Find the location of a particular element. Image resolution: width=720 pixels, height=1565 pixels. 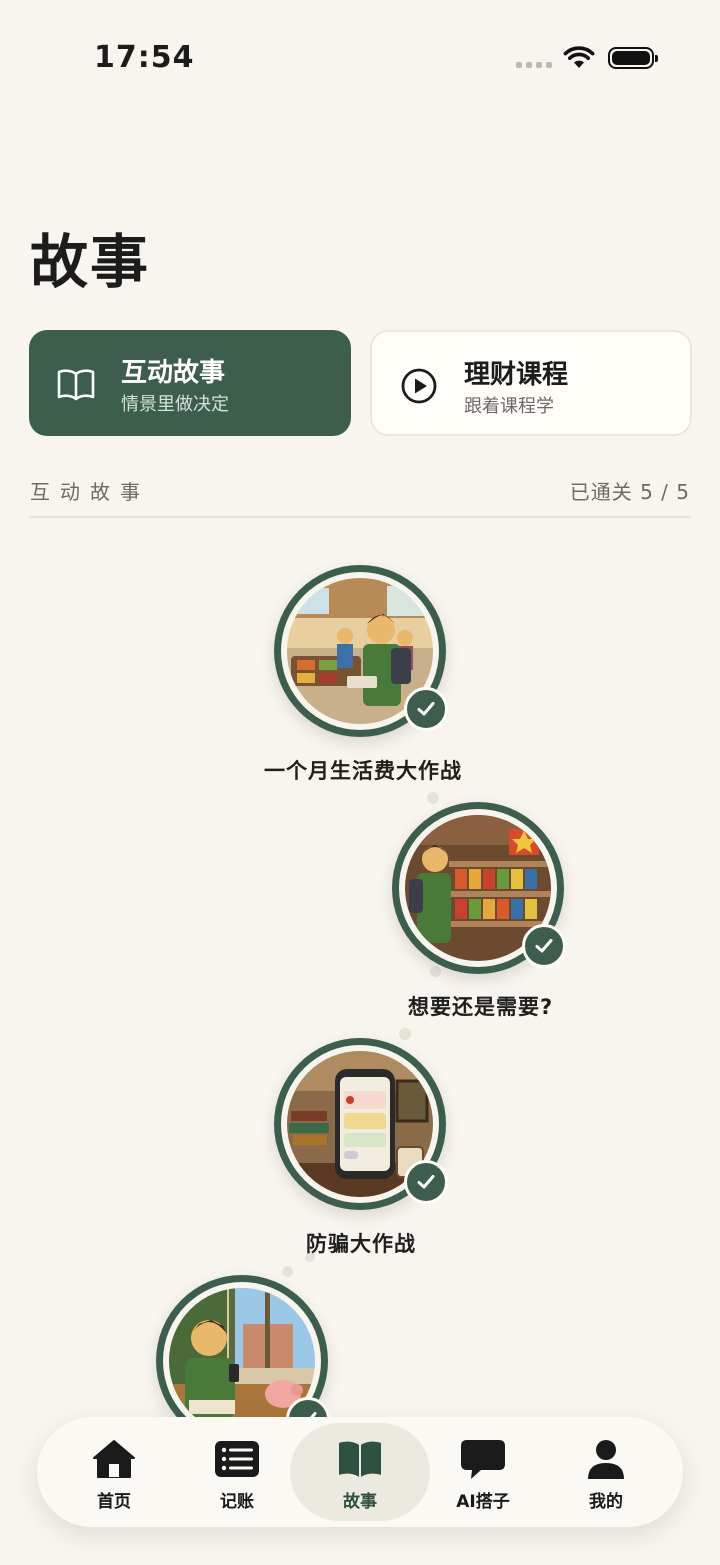

progress-count: 5 / 5 is located at coordinates (665, 492).